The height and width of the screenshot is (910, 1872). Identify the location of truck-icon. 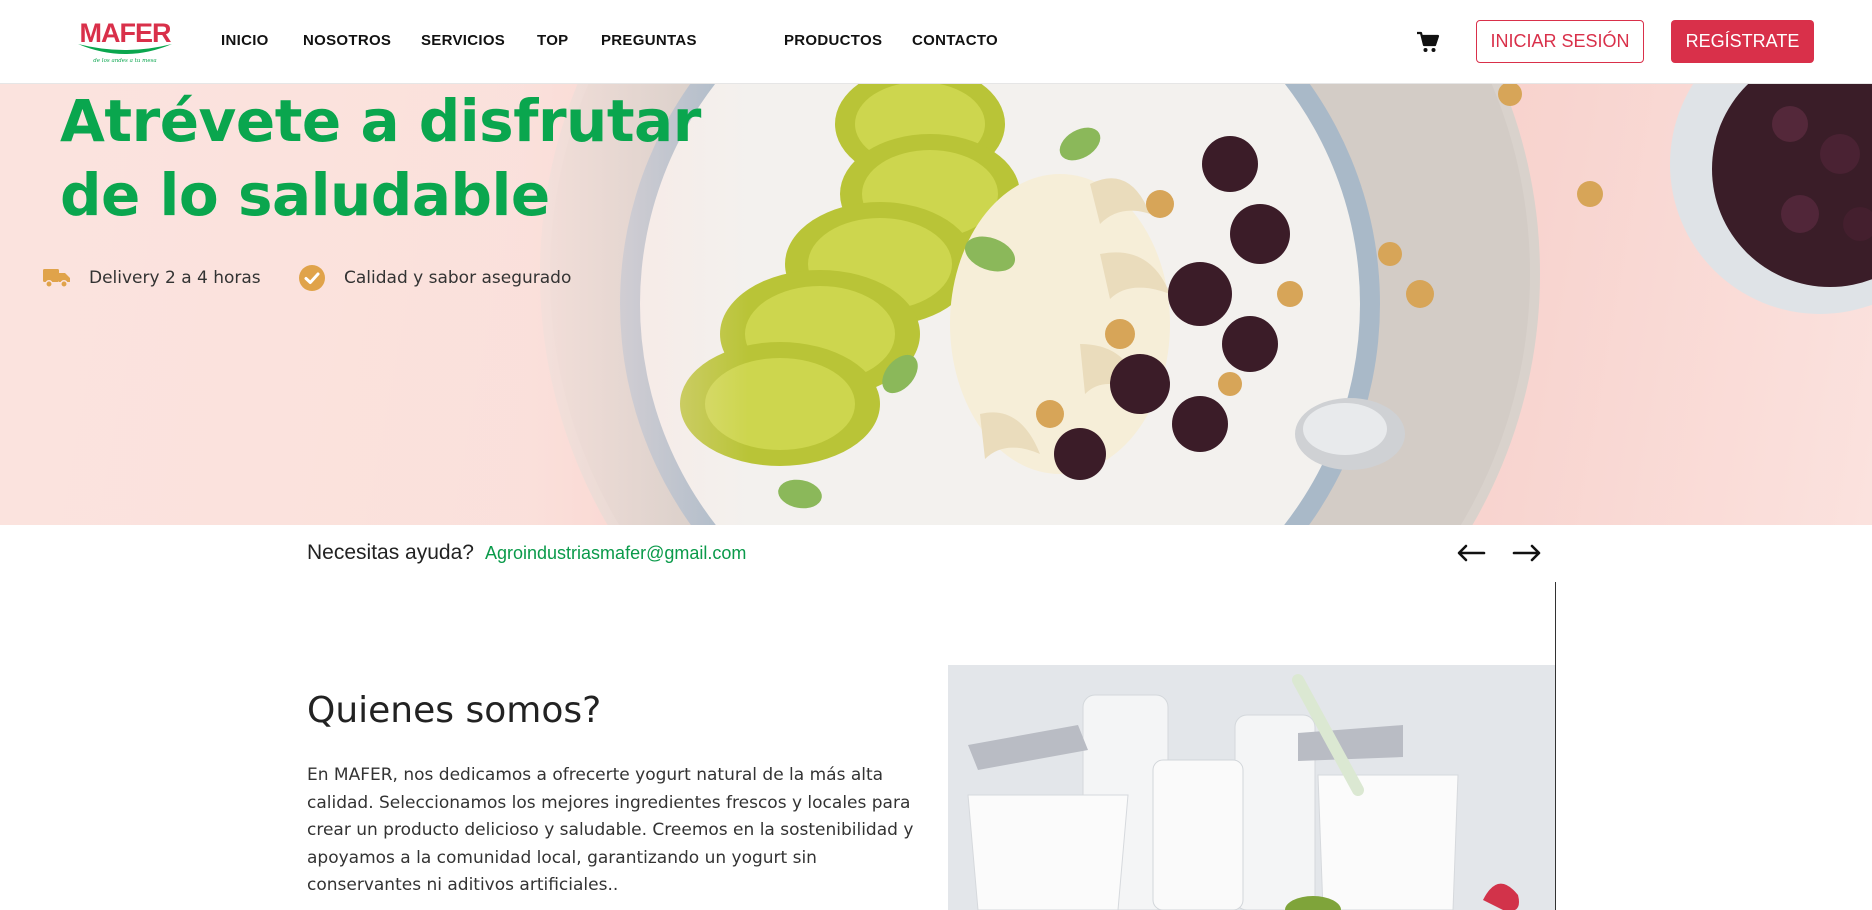
(57, 278).